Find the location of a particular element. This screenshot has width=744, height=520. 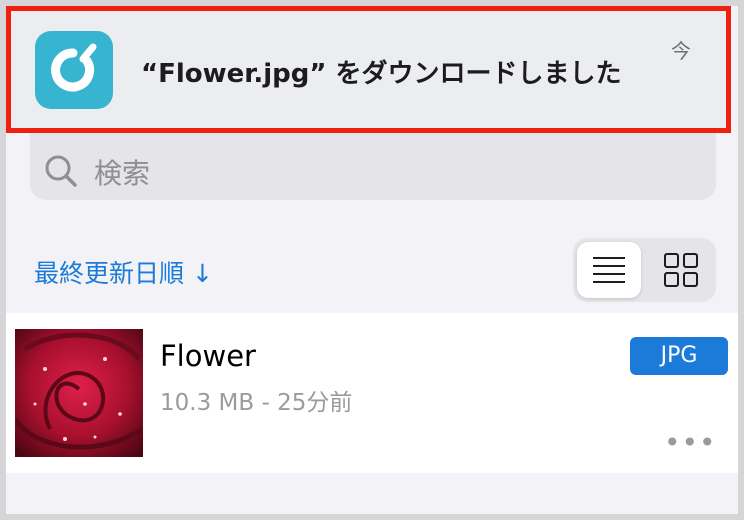

grid-view-icon is located at coordinates (681, 270).